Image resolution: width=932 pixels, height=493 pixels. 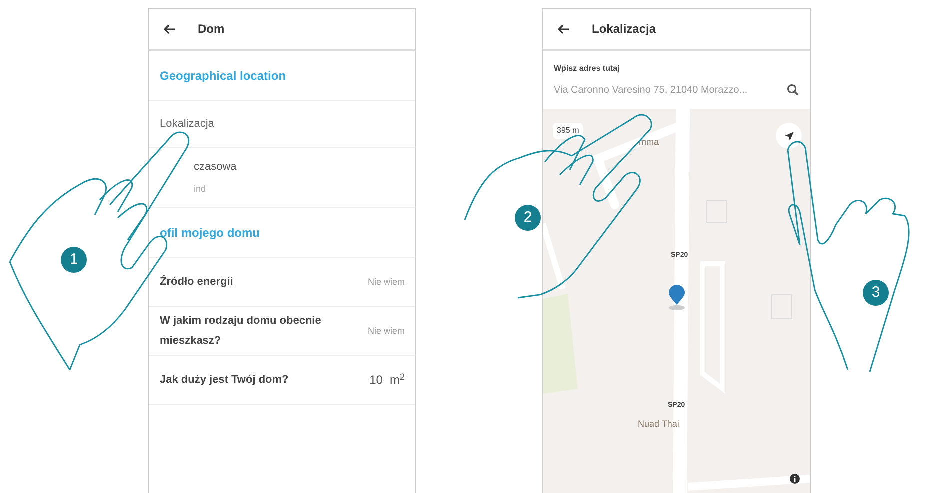 What do you see at coordinates (187, 124) in the screenshot?
I see `list-item: Lokalizacja` at bounding box center [187, 124].